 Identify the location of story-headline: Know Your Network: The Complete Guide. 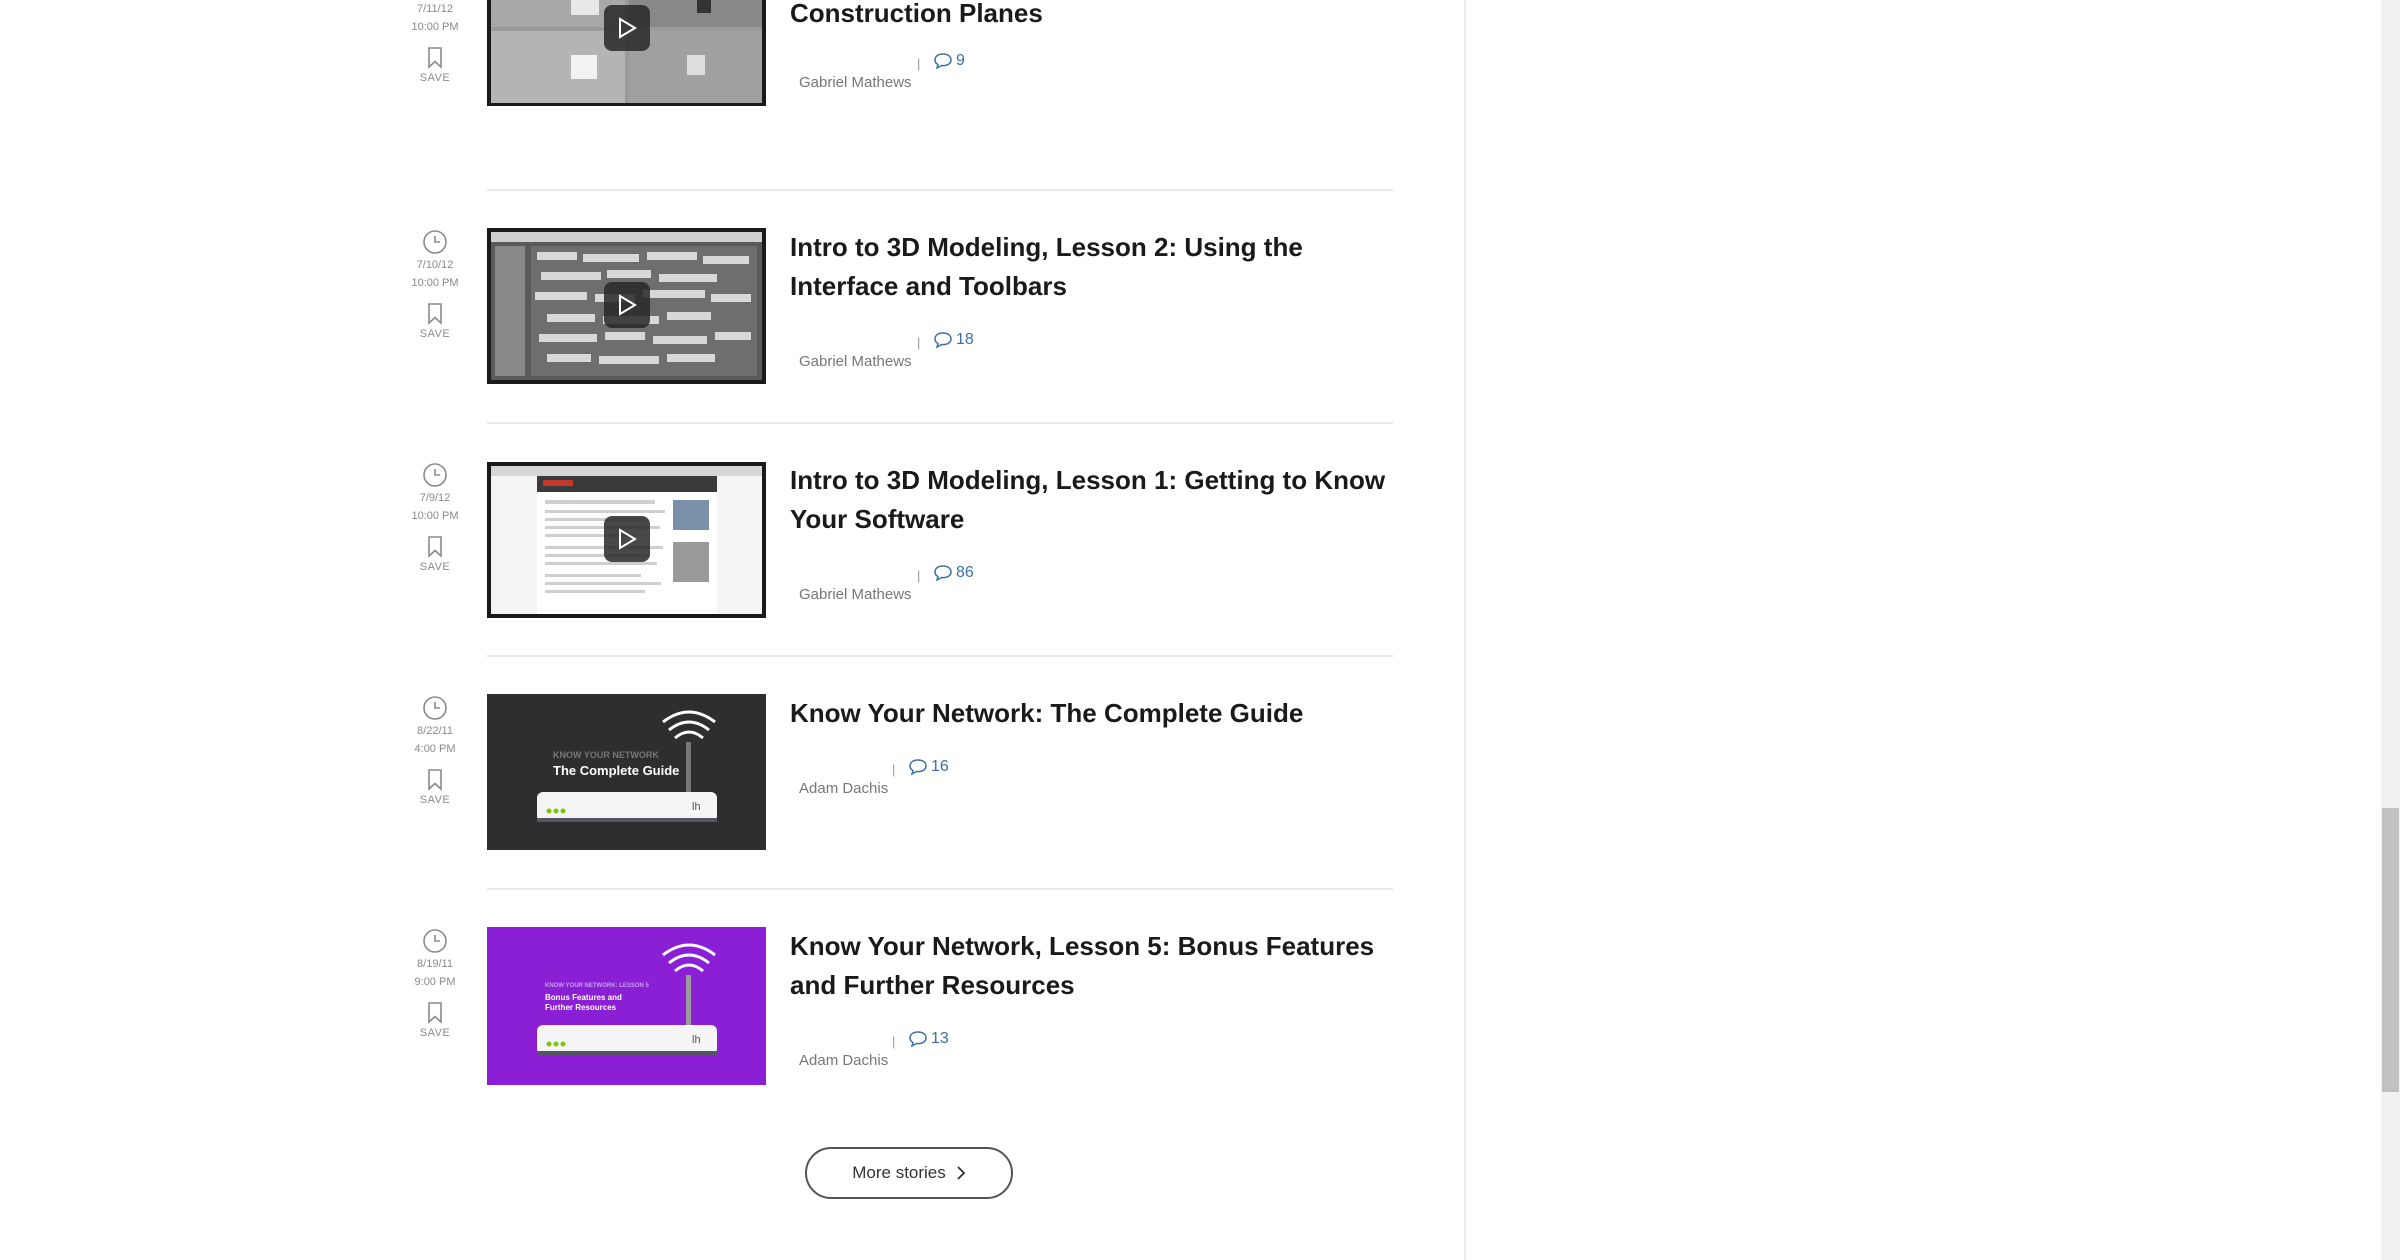
(1095, 713).